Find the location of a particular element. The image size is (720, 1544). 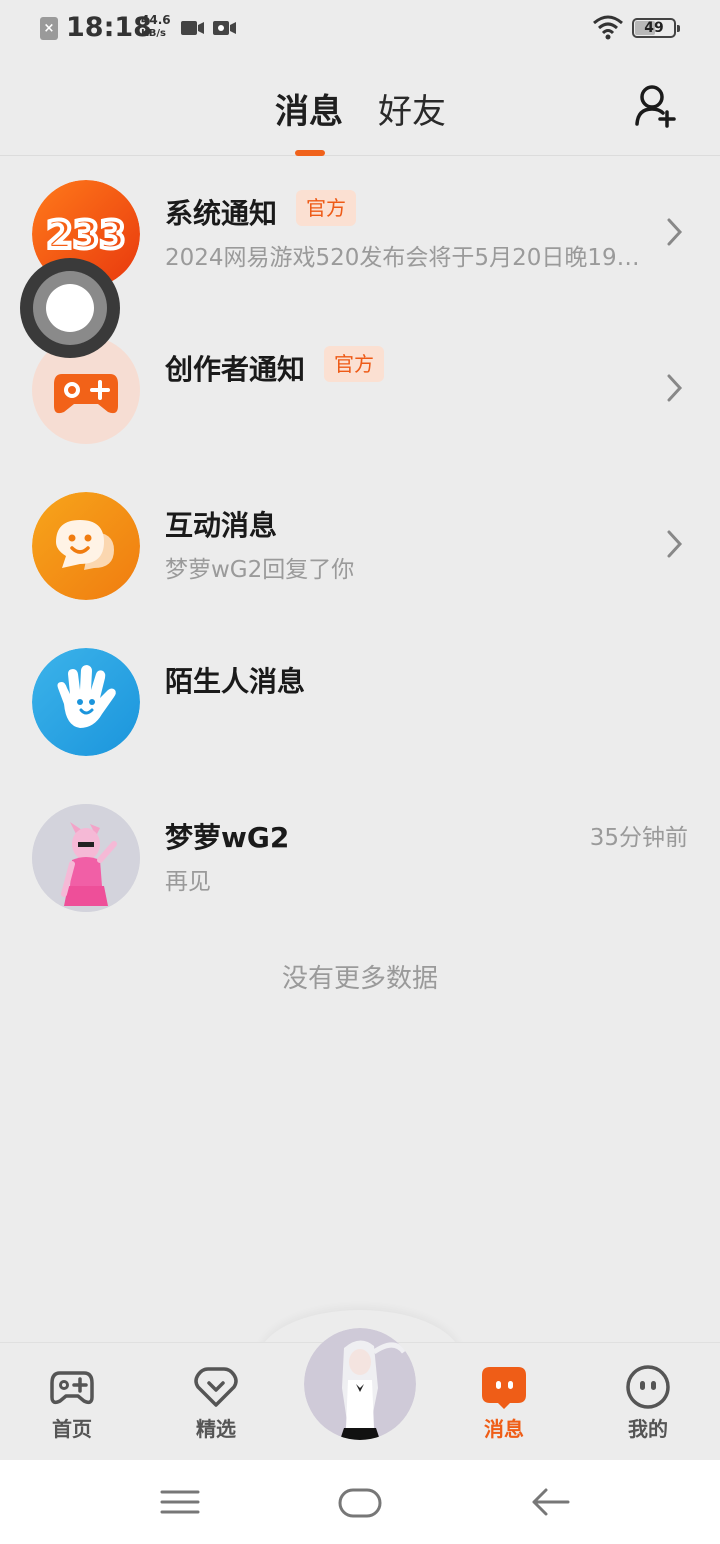

character-avatar-image is located at coordinates (360, 1384).